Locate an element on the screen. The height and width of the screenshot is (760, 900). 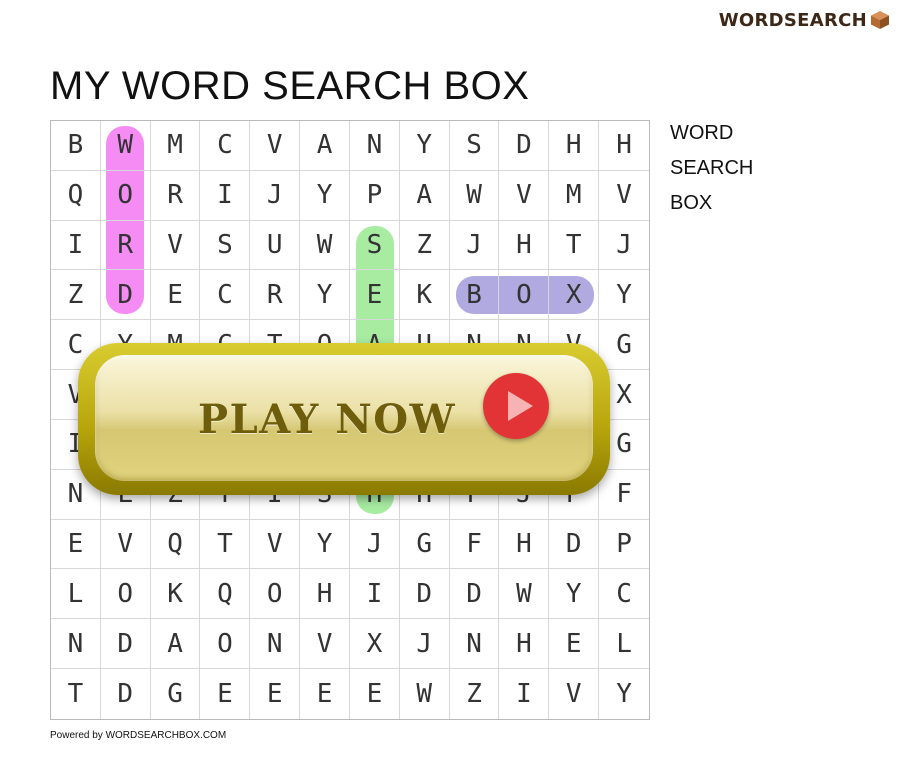
play-icon is located at coordinates (516, 406).